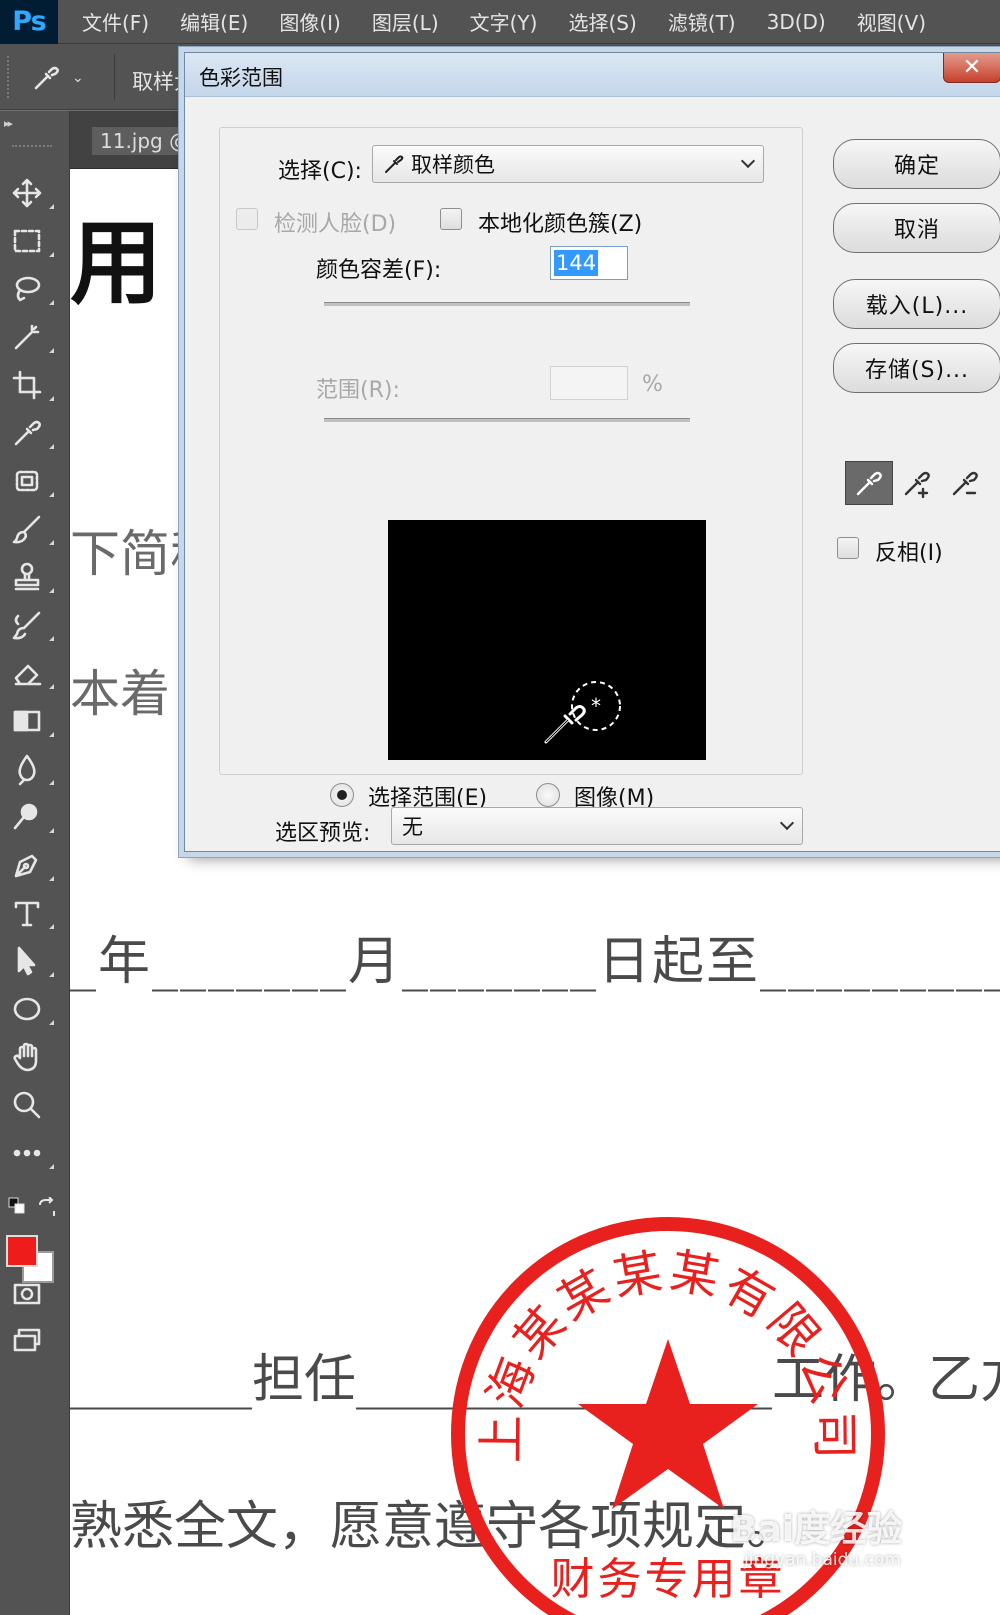 The height and width of the screenshot is (1615, 1000). What do you see at coordinates (582, 712) in the screenshot?
I see `eyedropper-cursor-icon: *` at bounding box center [582, 712].